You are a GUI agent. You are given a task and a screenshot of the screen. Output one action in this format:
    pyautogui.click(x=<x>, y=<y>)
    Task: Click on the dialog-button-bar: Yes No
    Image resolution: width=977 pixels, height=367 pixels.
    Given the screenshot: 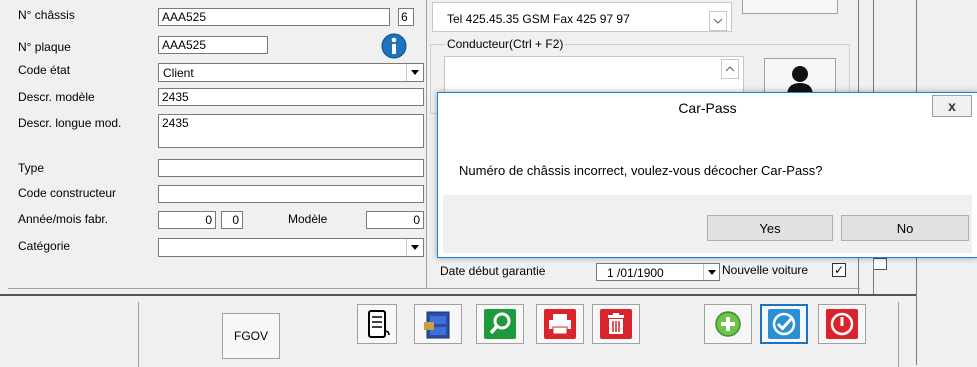 What is the action you would take?
    pyautogui.click(x=707, y=224)
    